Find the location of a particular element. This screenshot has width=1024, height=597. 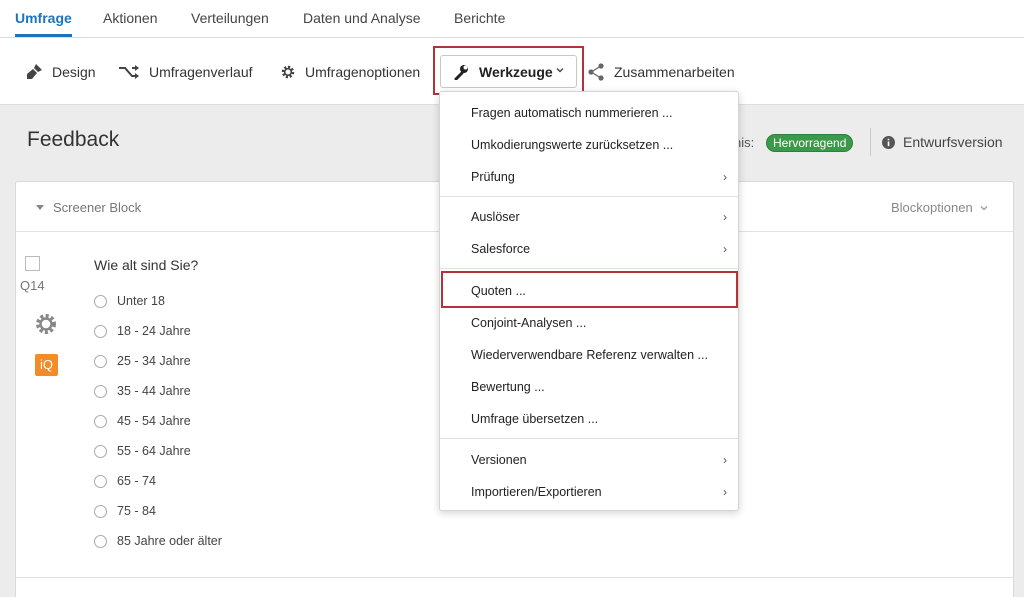

tab-berichte: Berichte is located at coordinates (479, 18).